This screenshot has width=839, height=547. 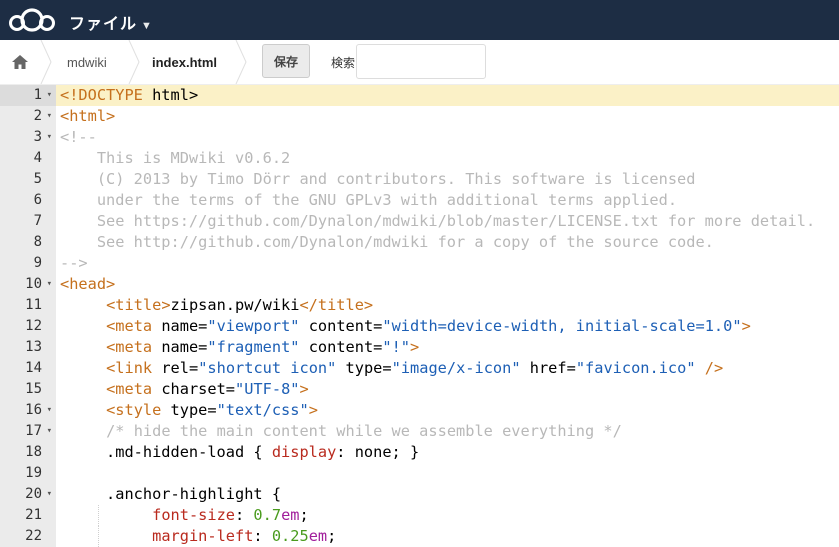 What do you see at coordinates (253, 326) in the screenshot?
I see `code-token: "viewport"` at bounding box center [253, 326].